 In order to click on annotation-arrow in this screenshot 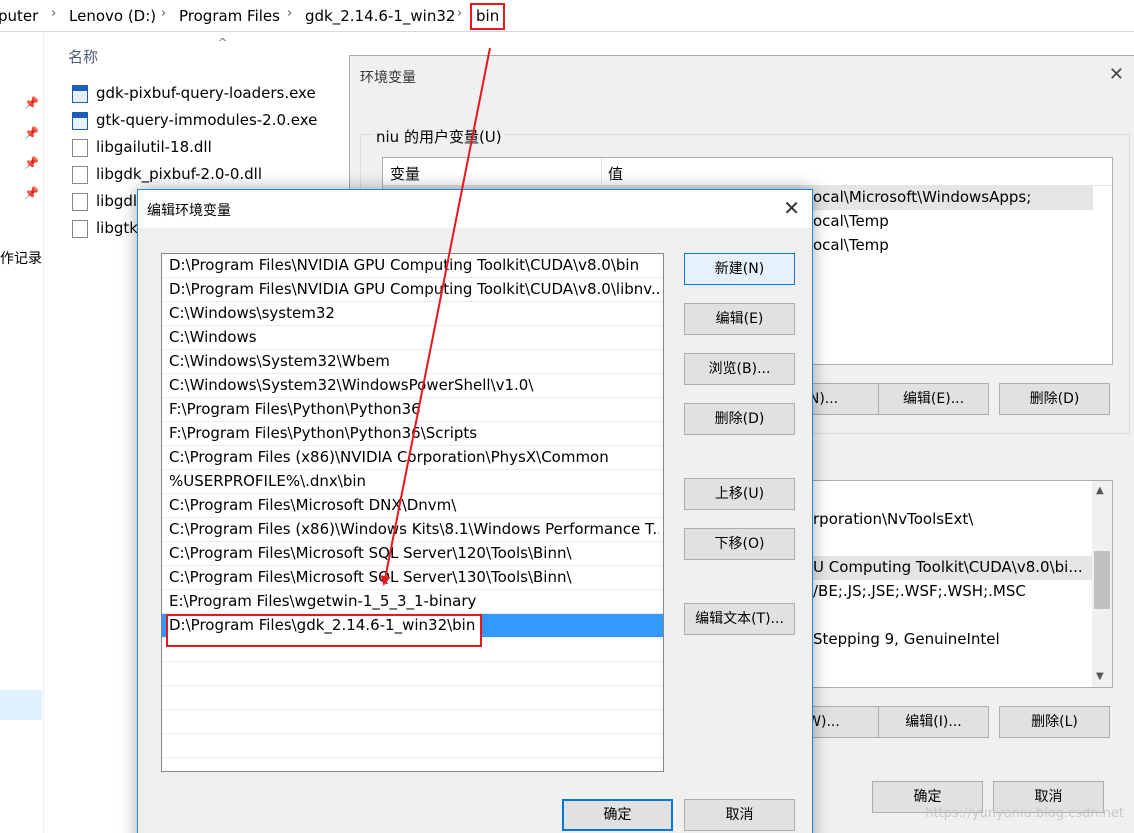, I will do `click(435, 316)`.